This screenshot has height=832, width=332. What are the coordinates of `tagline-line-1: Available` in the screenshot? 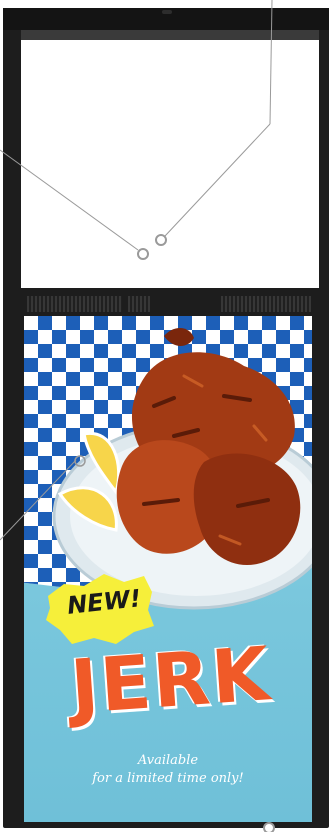 It's located at (168, 760).